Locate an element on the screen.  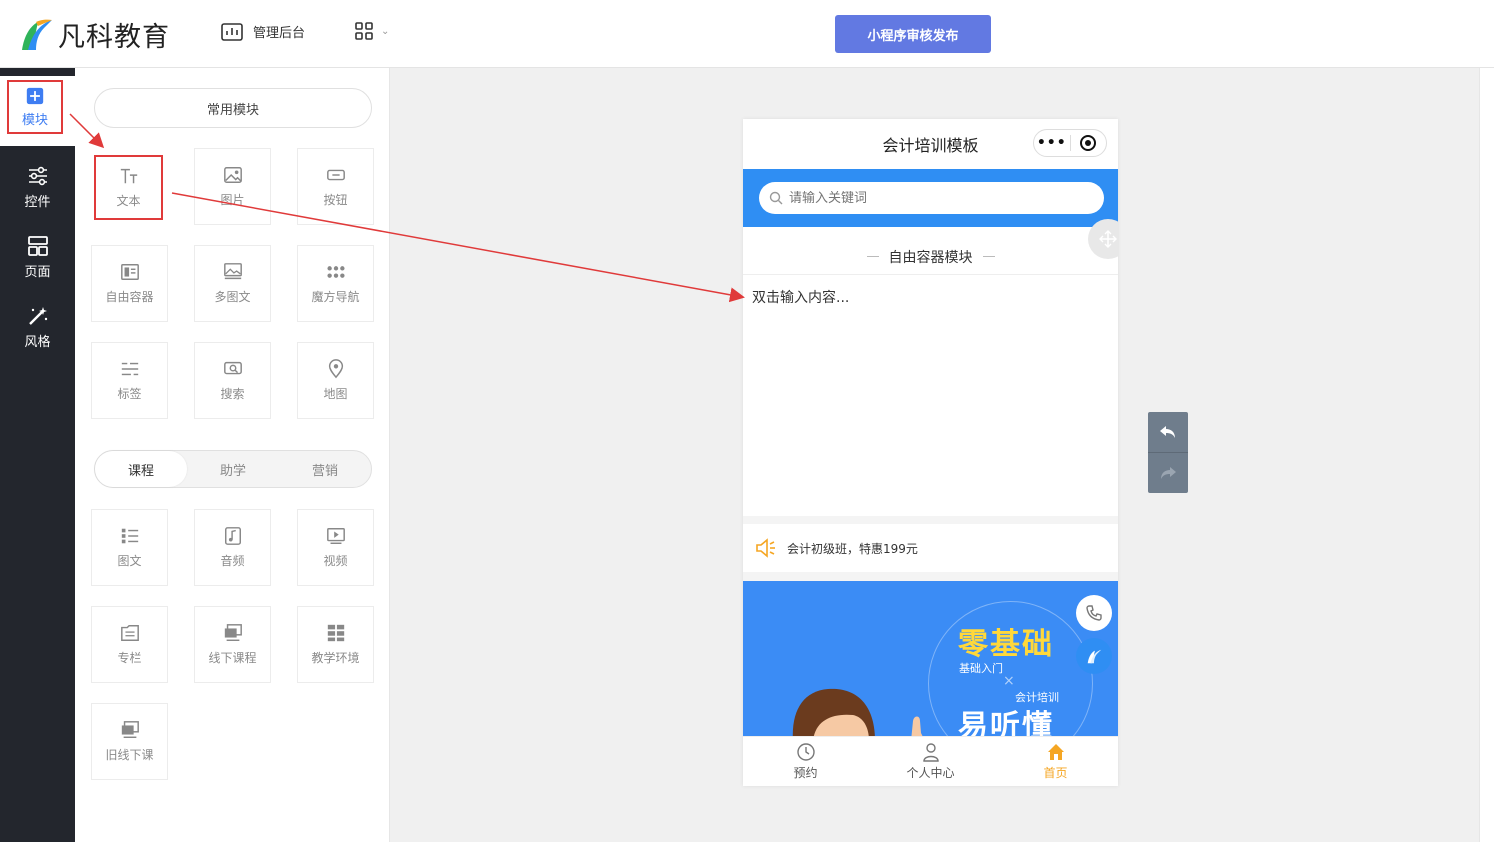
admin-nav-link: 管理后台 is located at coordinates (263, 31).